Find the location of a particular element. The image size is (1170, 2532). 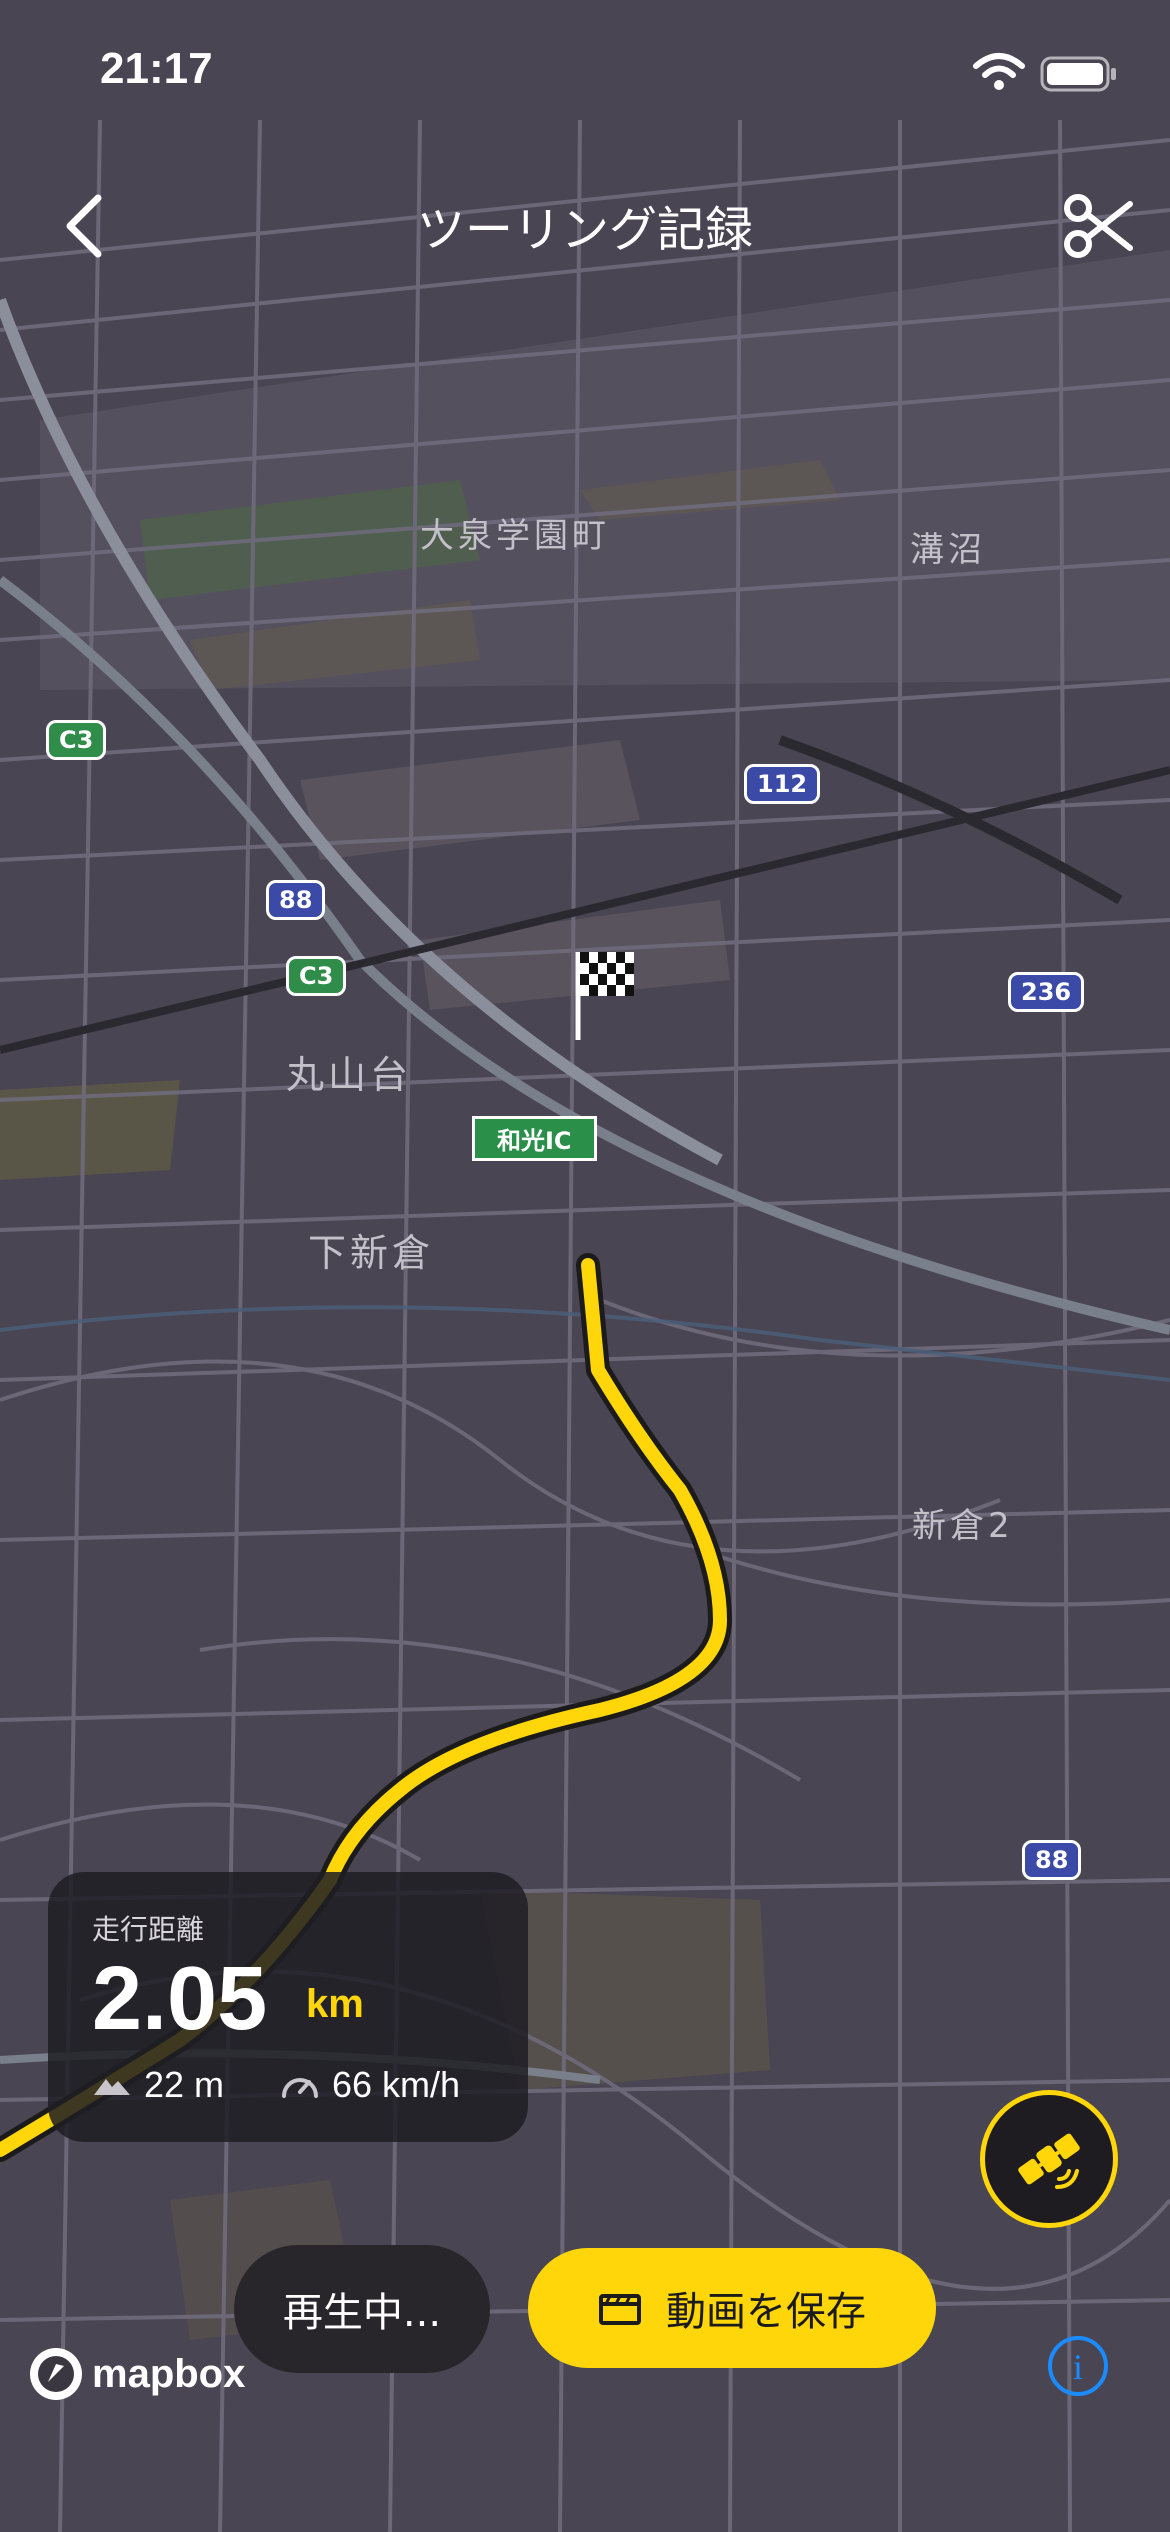

place-label: 大泉学園町 is located at coordinates (515, 536).